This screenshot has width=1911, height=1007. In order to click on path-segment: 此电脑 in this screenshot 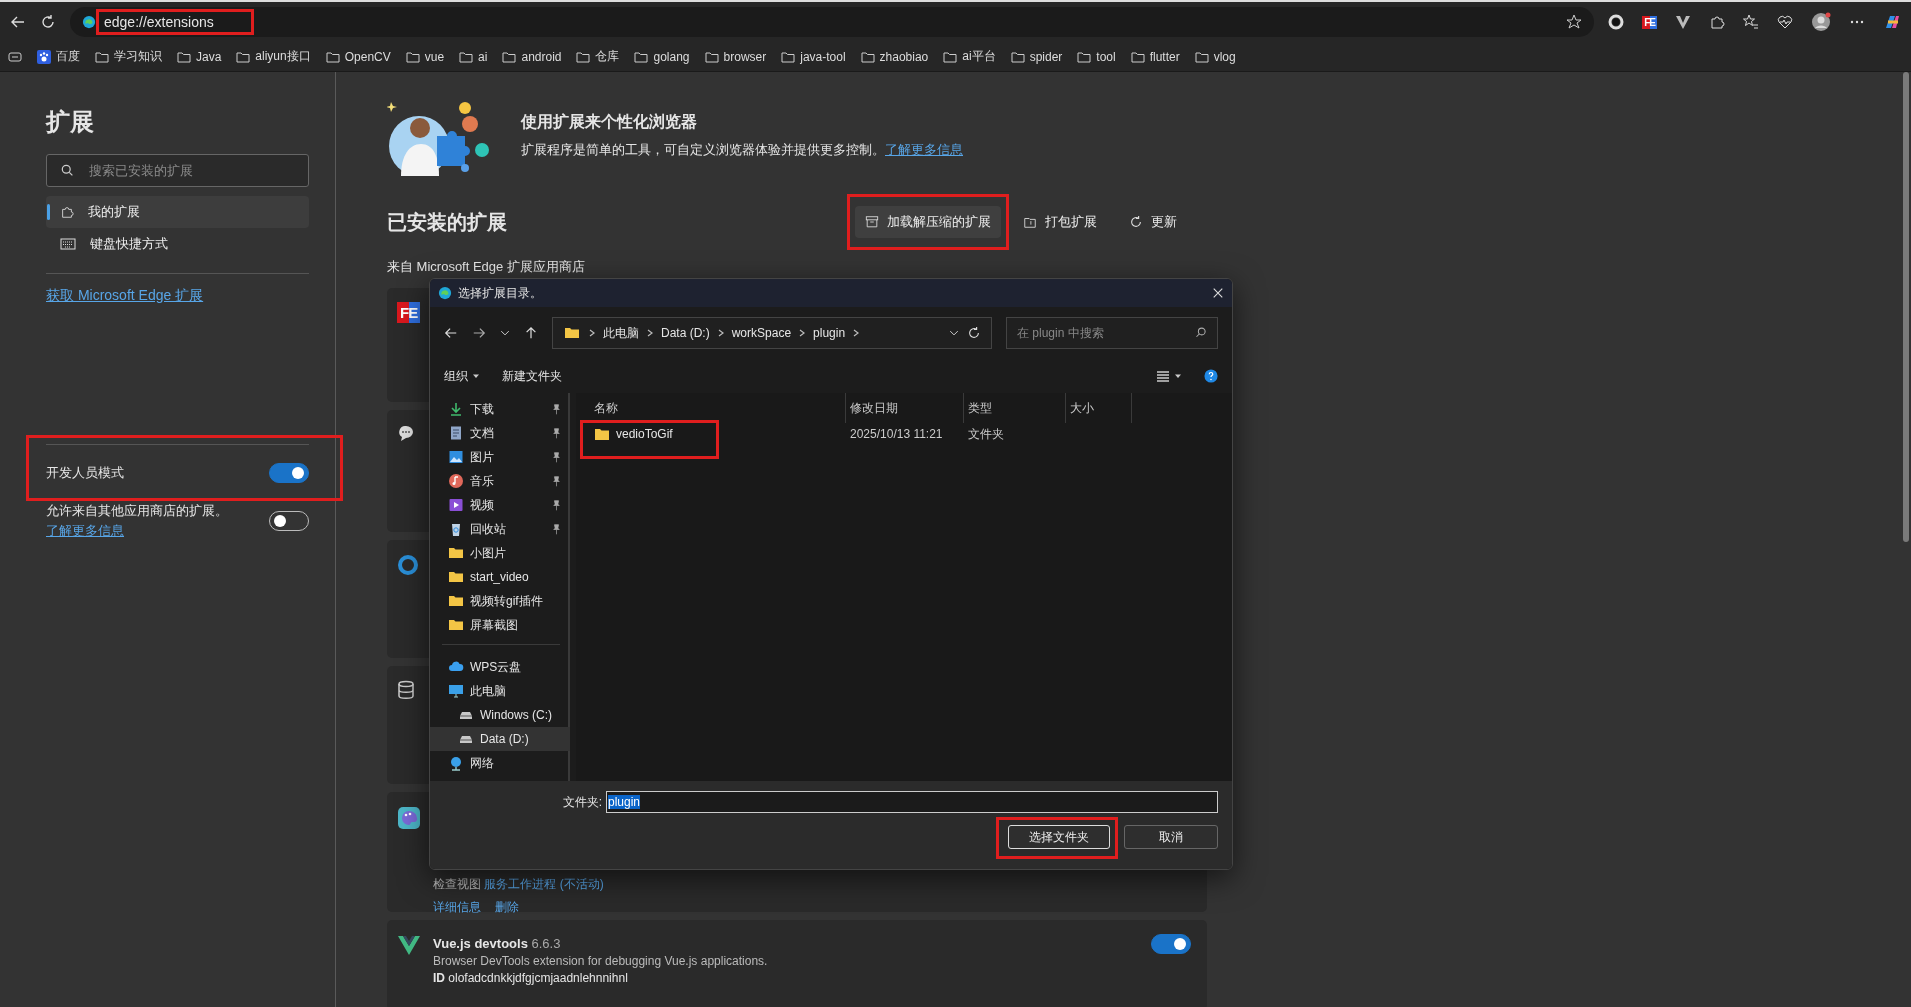, I will do `click(621, 333)`.